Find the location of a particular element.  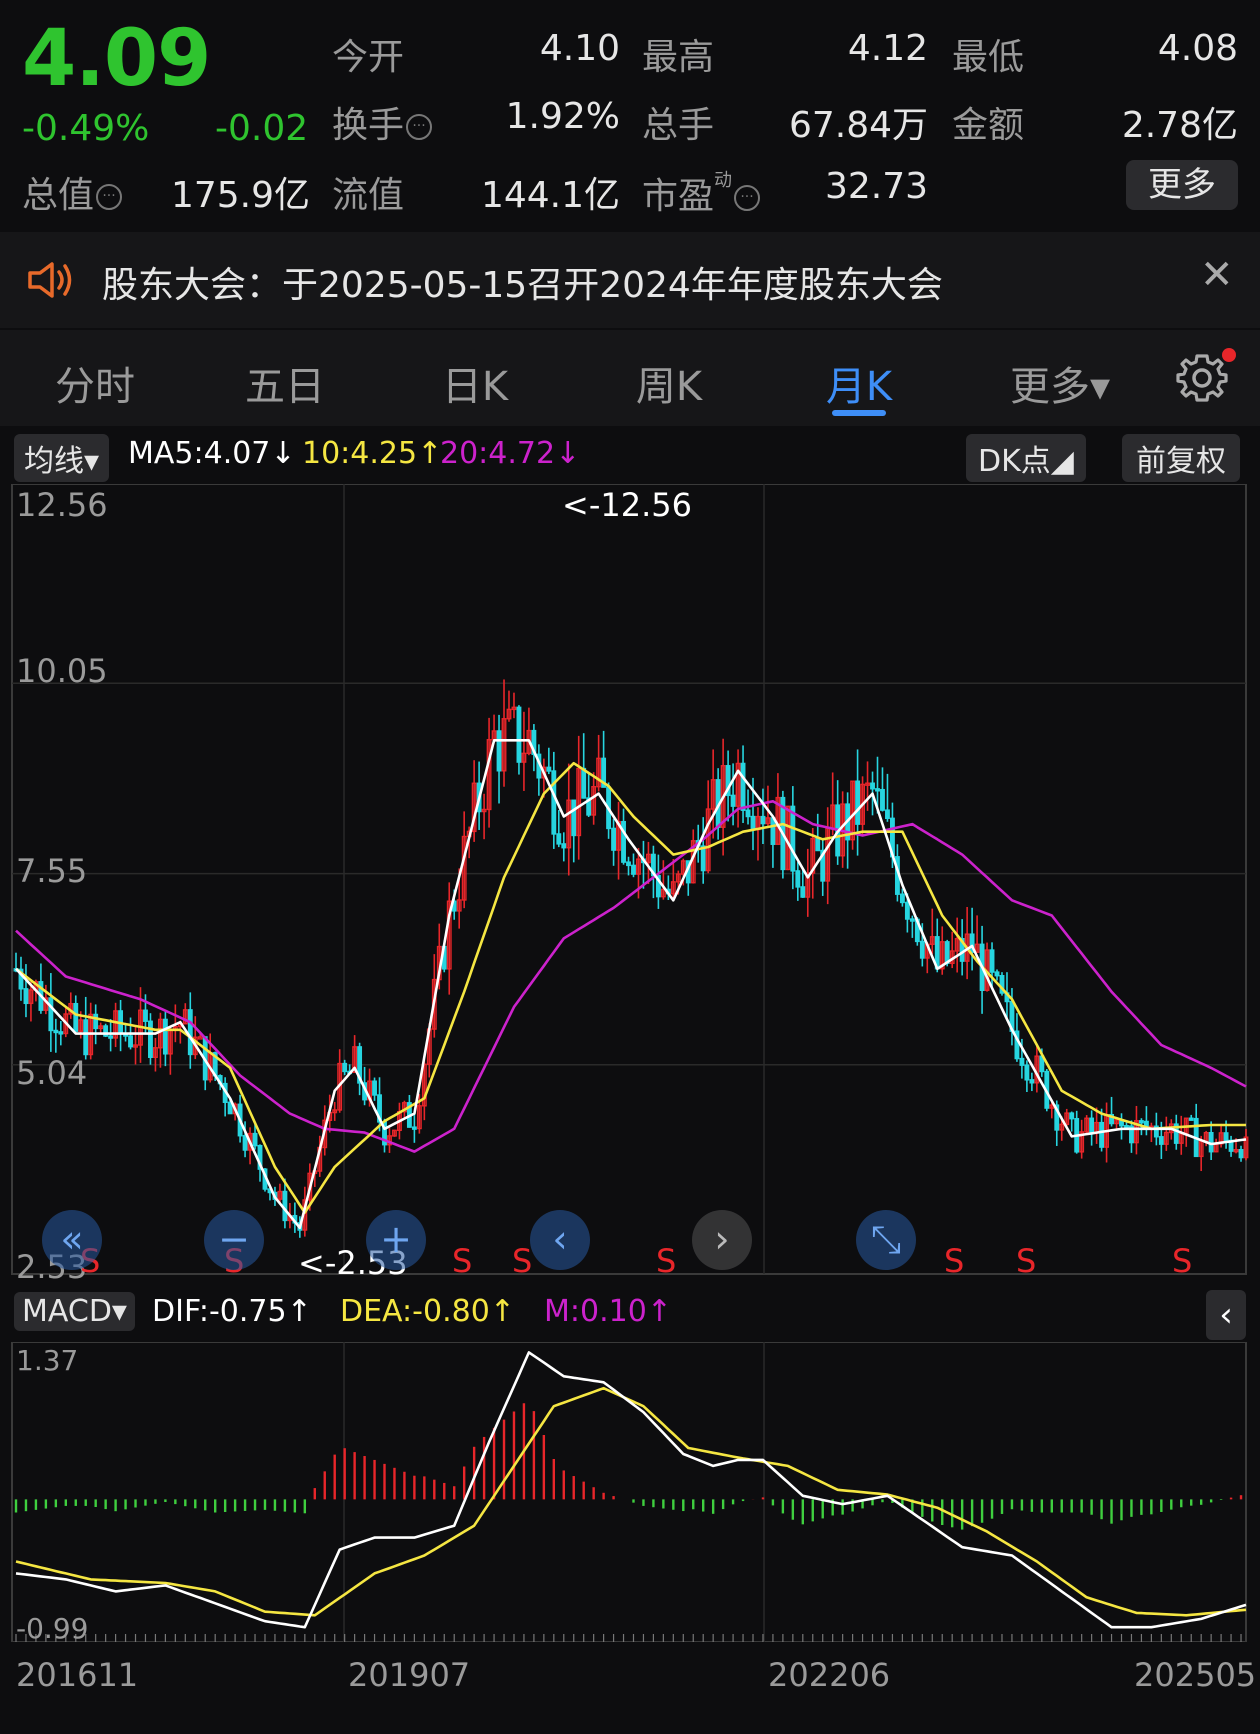

macd-y-max: 1.37 is located at coordinates (47, 1360).